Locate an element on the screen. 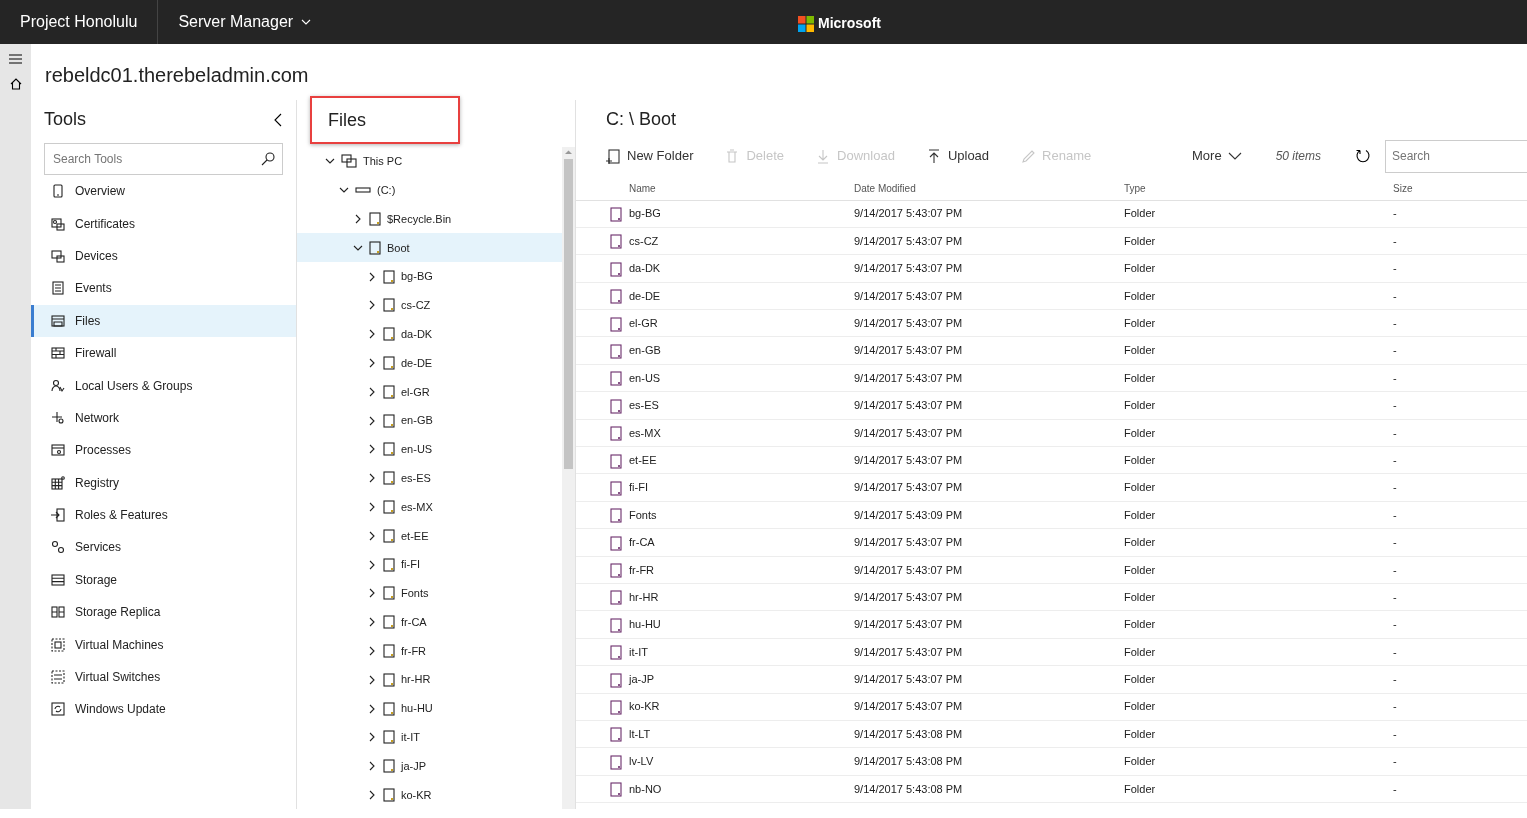 This screenshot has height=818, width=1527. tree-item: et-EE is located at coordinates (429, 536).